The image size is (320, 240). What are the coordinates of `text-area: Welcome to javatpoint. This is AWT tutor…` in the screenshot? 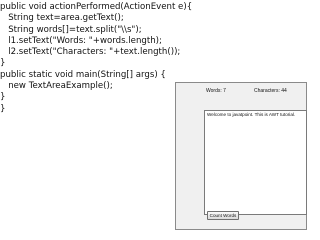 It's located at (255, 162).